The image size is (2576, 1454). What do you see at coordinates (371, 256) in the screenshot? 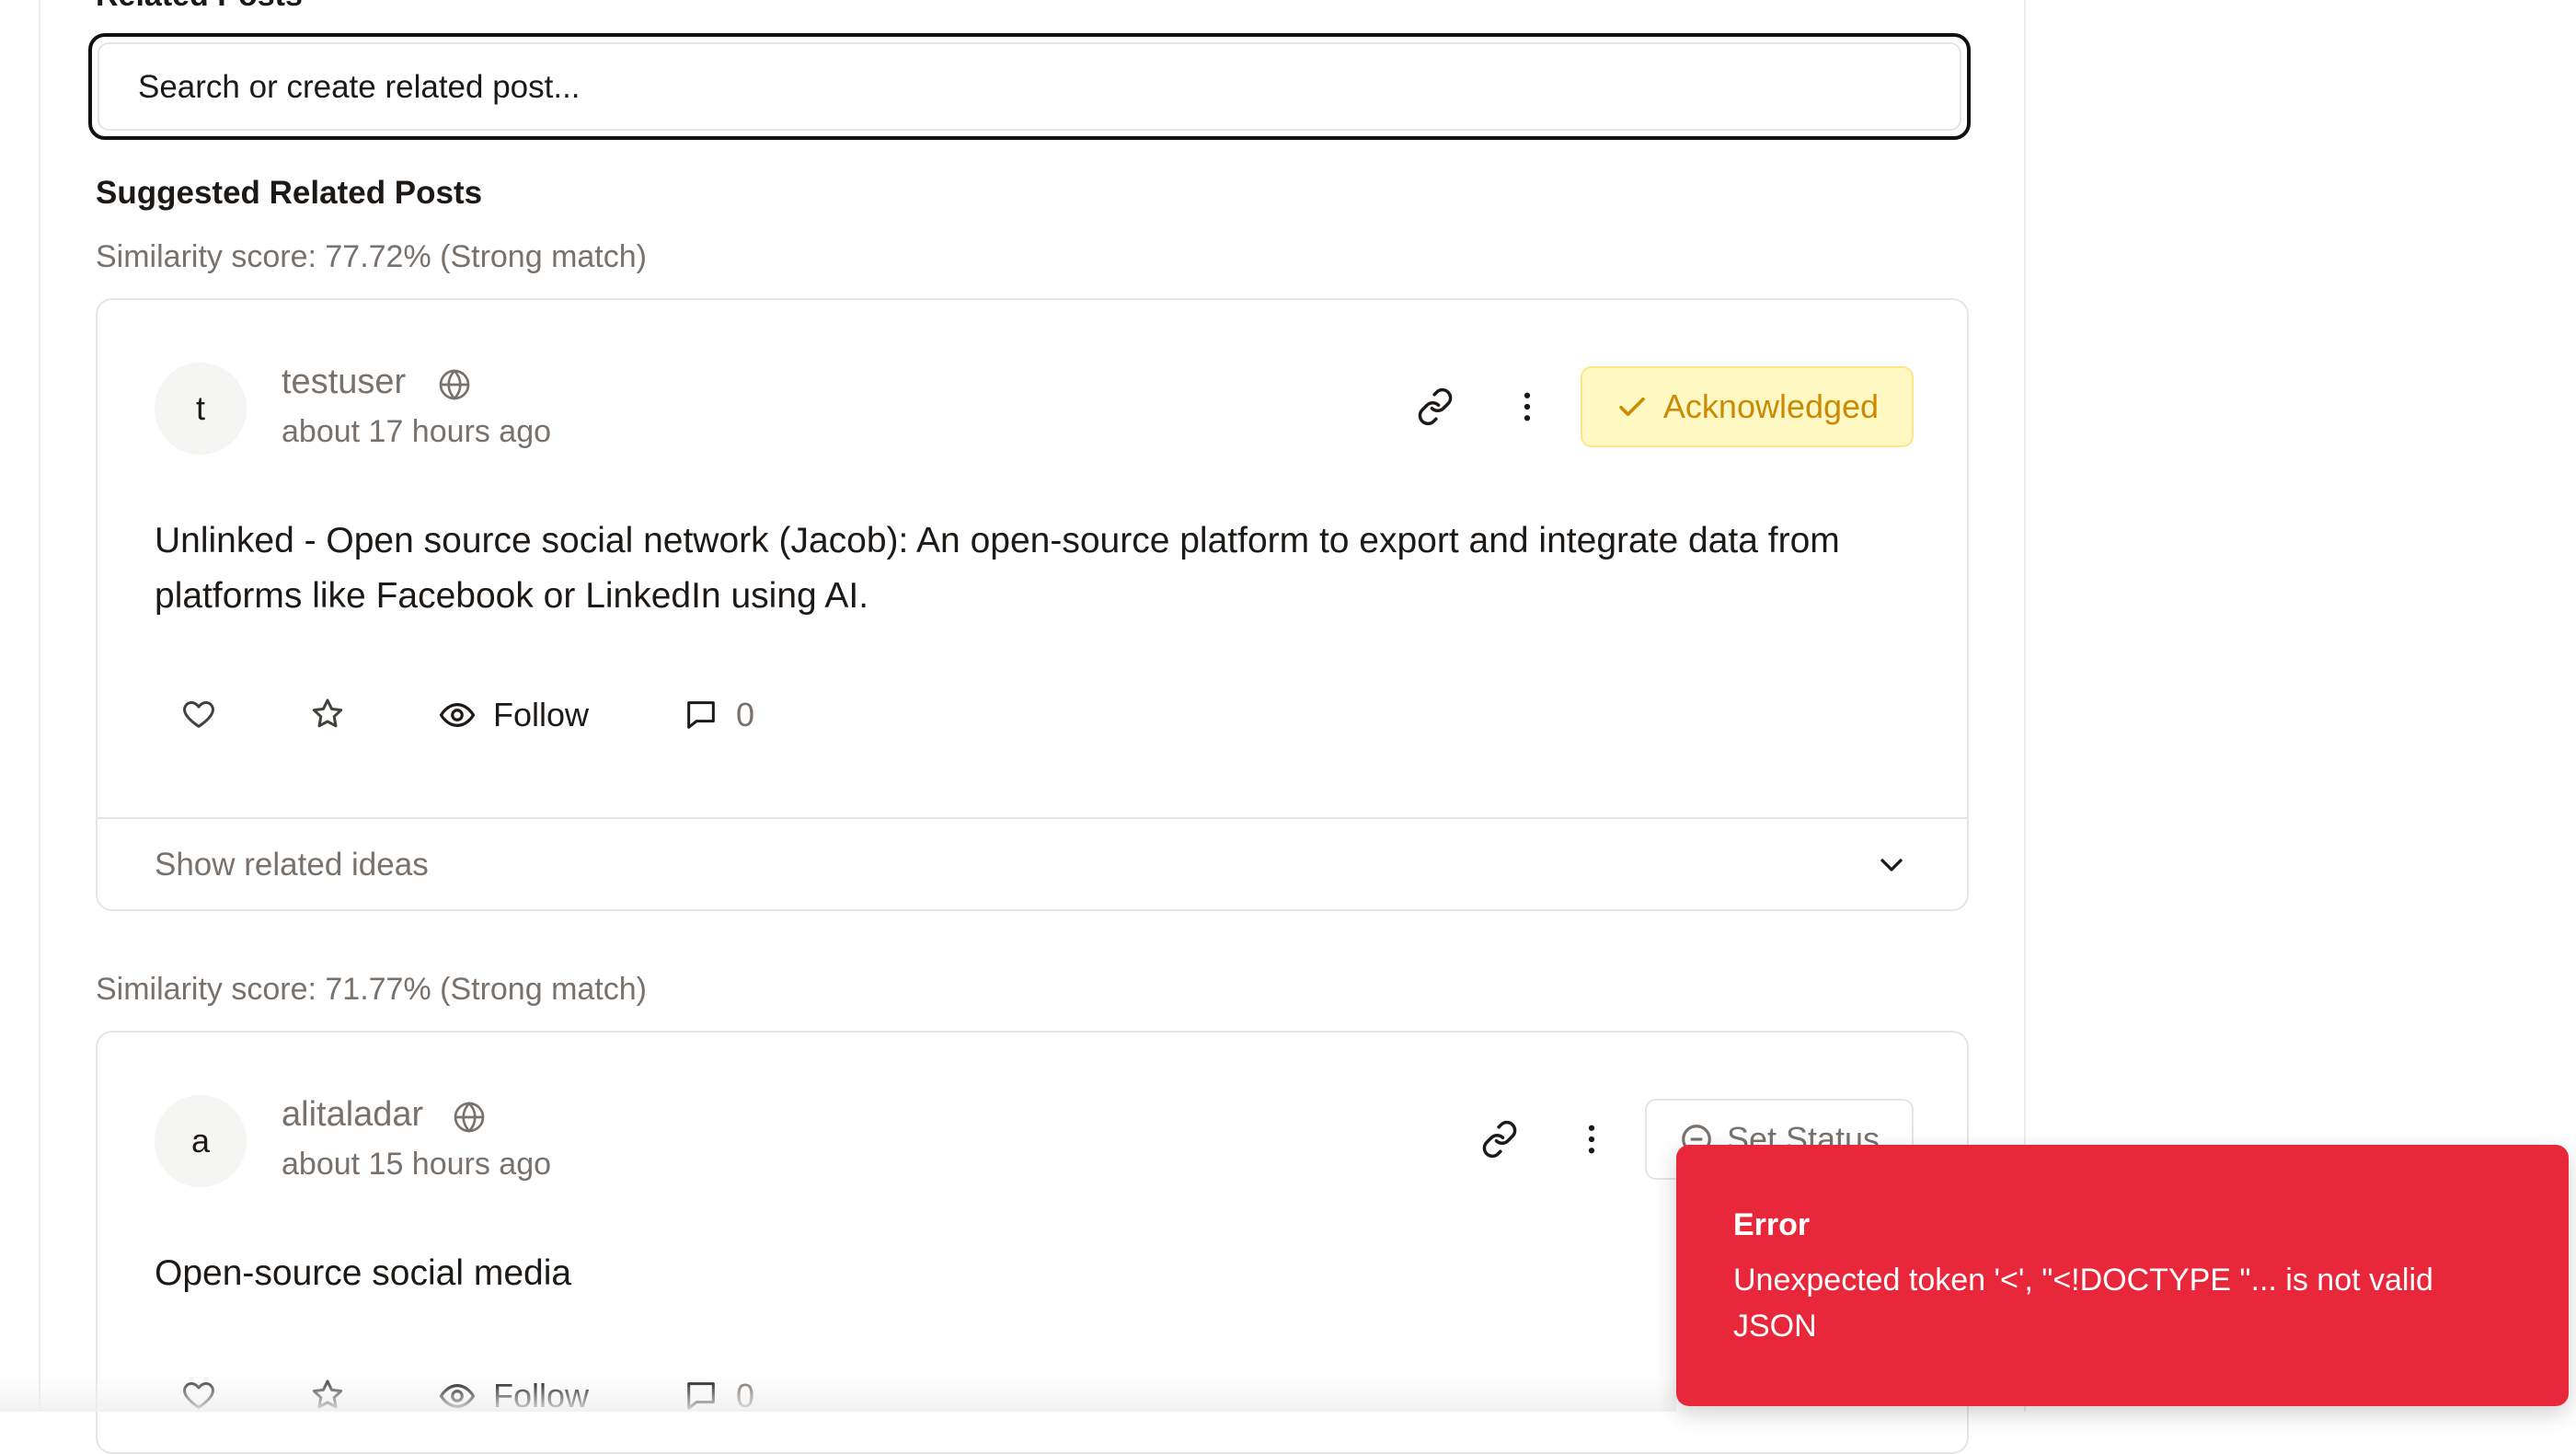
I see `similarity-score: Similarity score: 77.72% (Strong match)` at bounding box center [371, 256].